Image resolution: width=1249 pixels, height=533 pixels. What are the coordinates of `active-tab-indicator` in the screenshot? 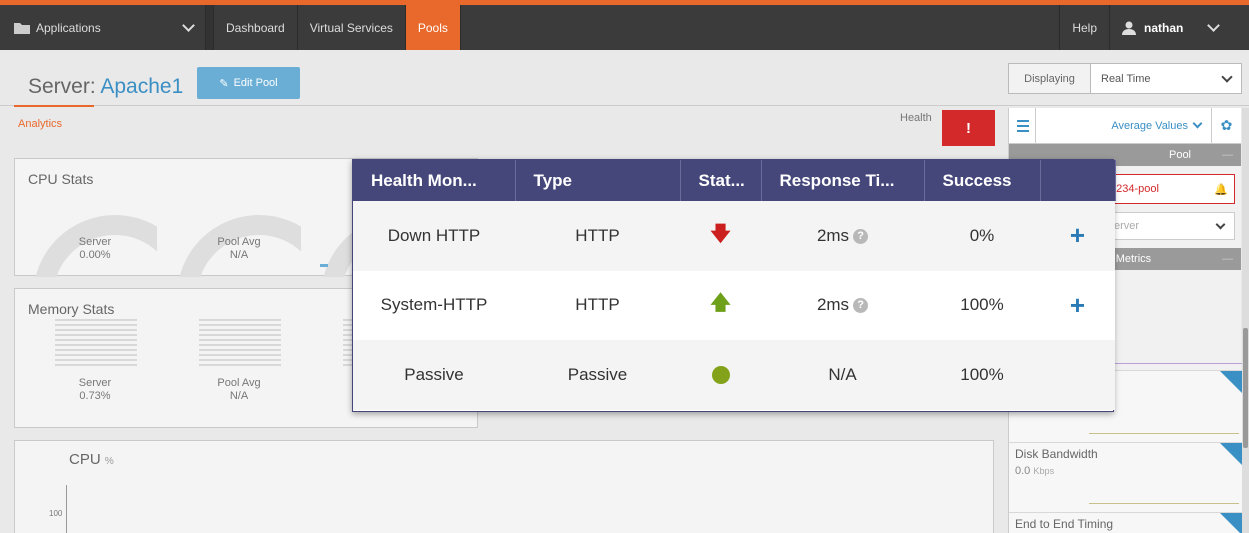 It's located at (54, 106).